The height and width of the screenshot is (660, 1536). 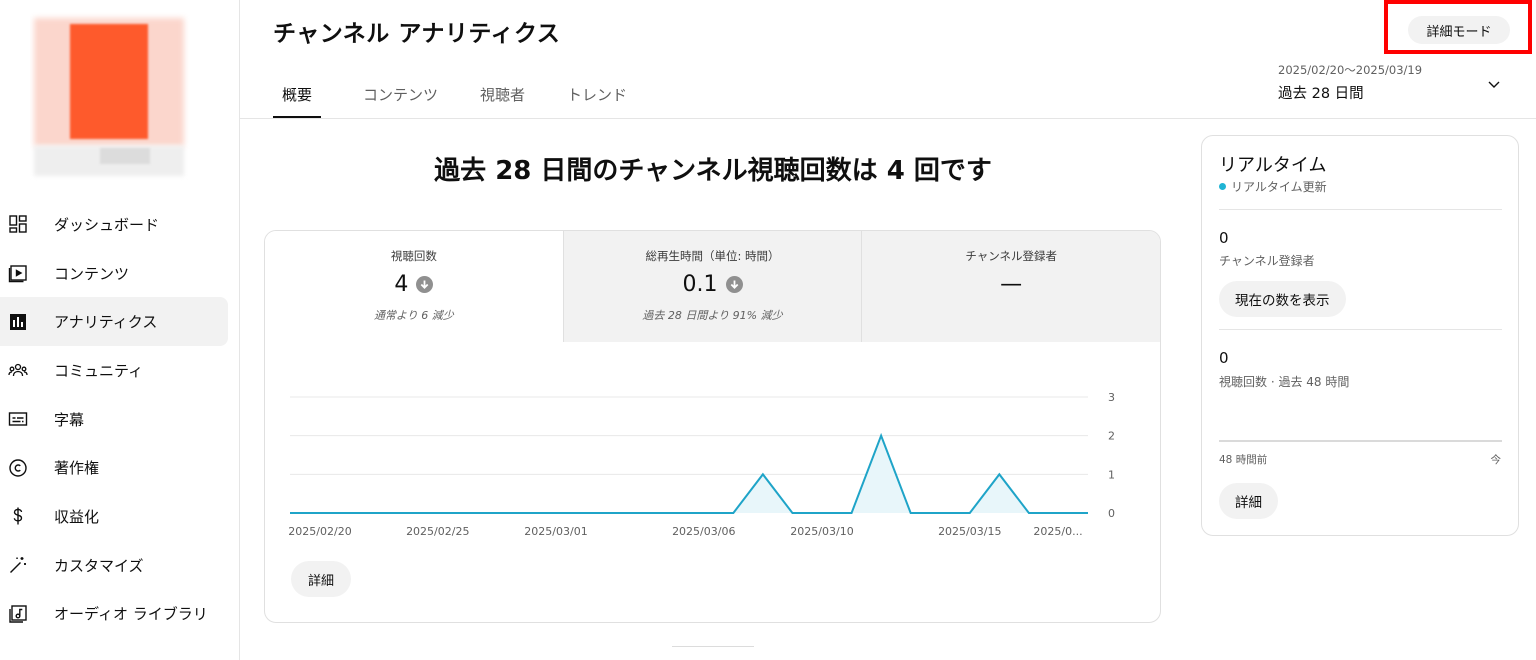 What do you see at coordinates (18, 614) in the screenshot?
I see `audio-library-icon` at bounding box center [18, 614].